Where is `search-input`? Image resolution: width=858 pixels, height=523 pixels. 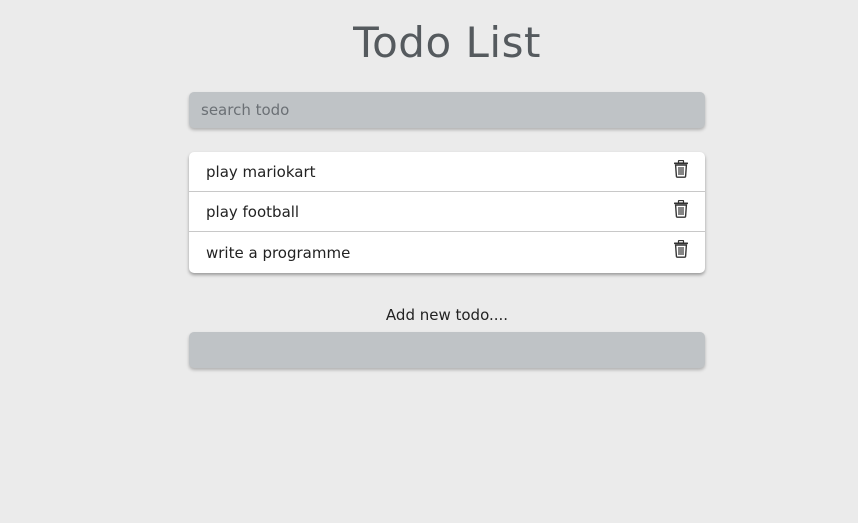 search-input is located at coordinates (447, 110).